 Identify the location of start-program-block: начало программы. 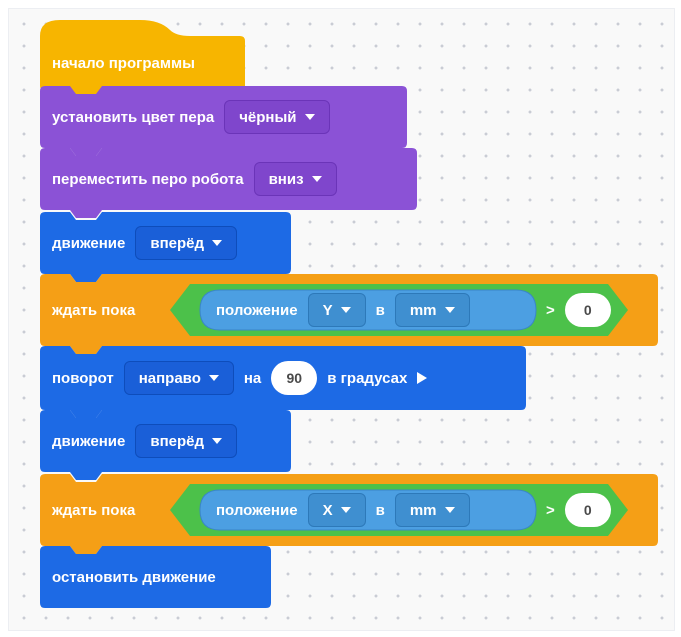
(142, 57).